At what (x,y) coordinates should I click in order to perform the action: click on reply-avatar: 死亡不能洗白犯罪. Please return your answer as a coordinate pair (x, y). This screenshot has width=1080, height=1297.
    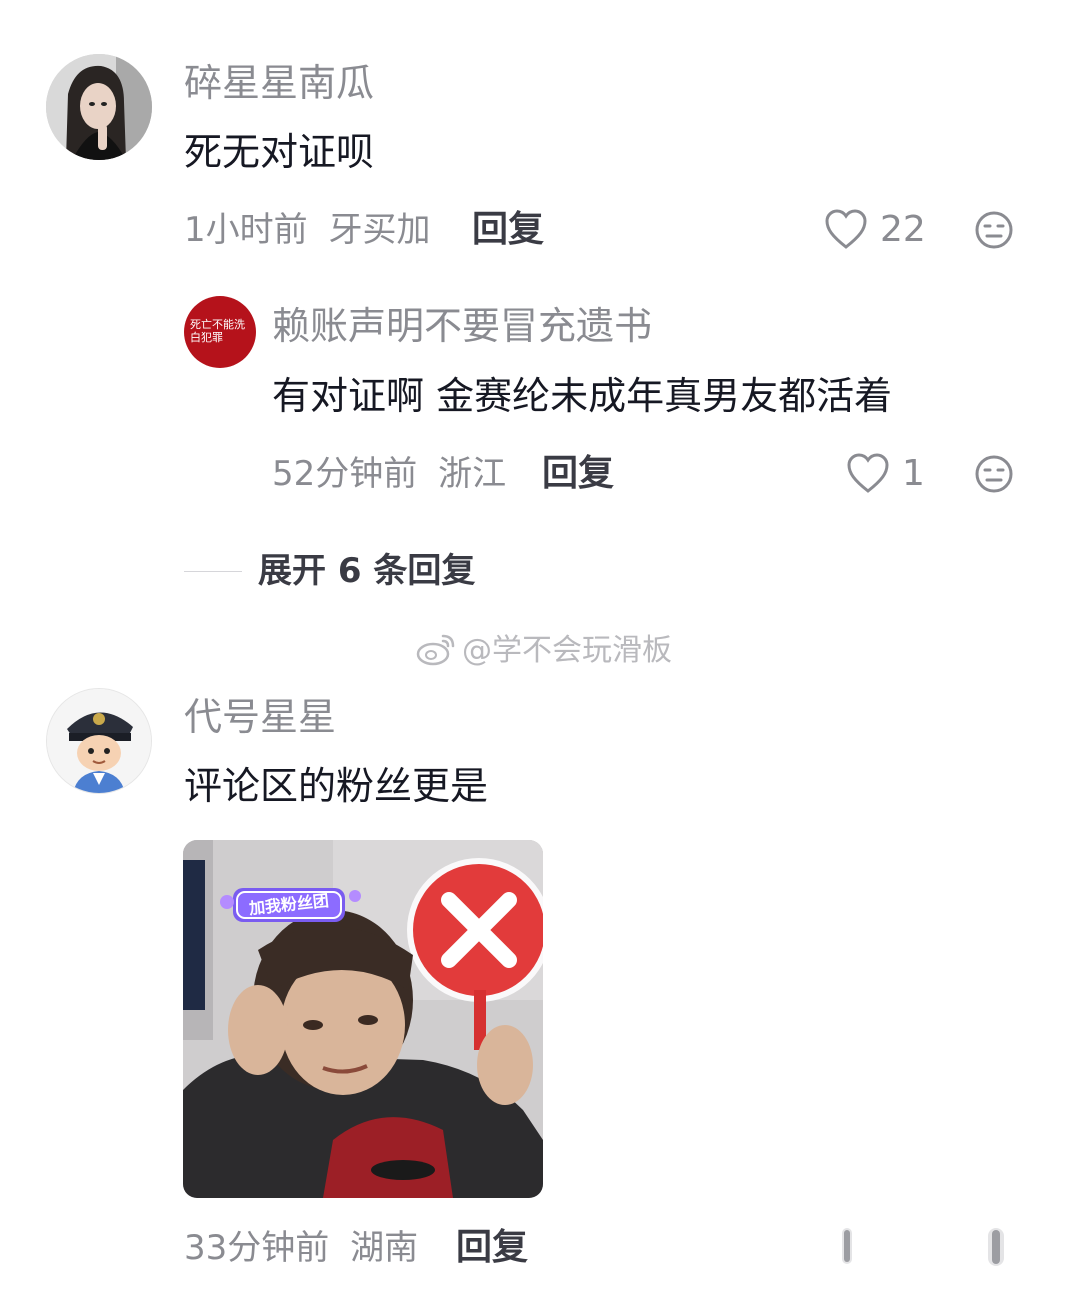
    Looking at the image, I should click on (220, 332).